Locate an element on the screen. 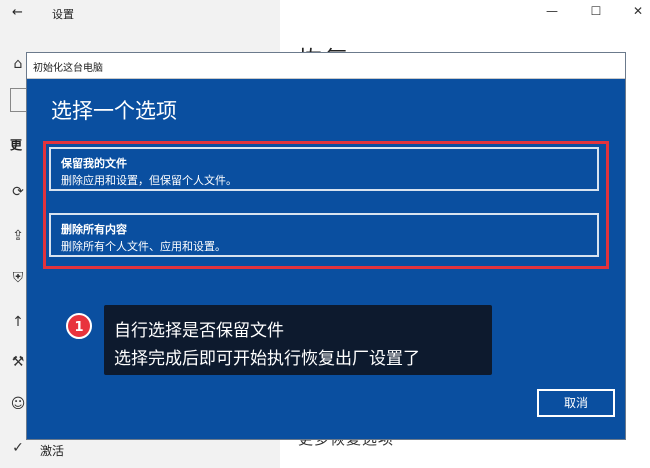 The image size is (650, 468). settings-title: 设置 is located at coordinates (63, 14).